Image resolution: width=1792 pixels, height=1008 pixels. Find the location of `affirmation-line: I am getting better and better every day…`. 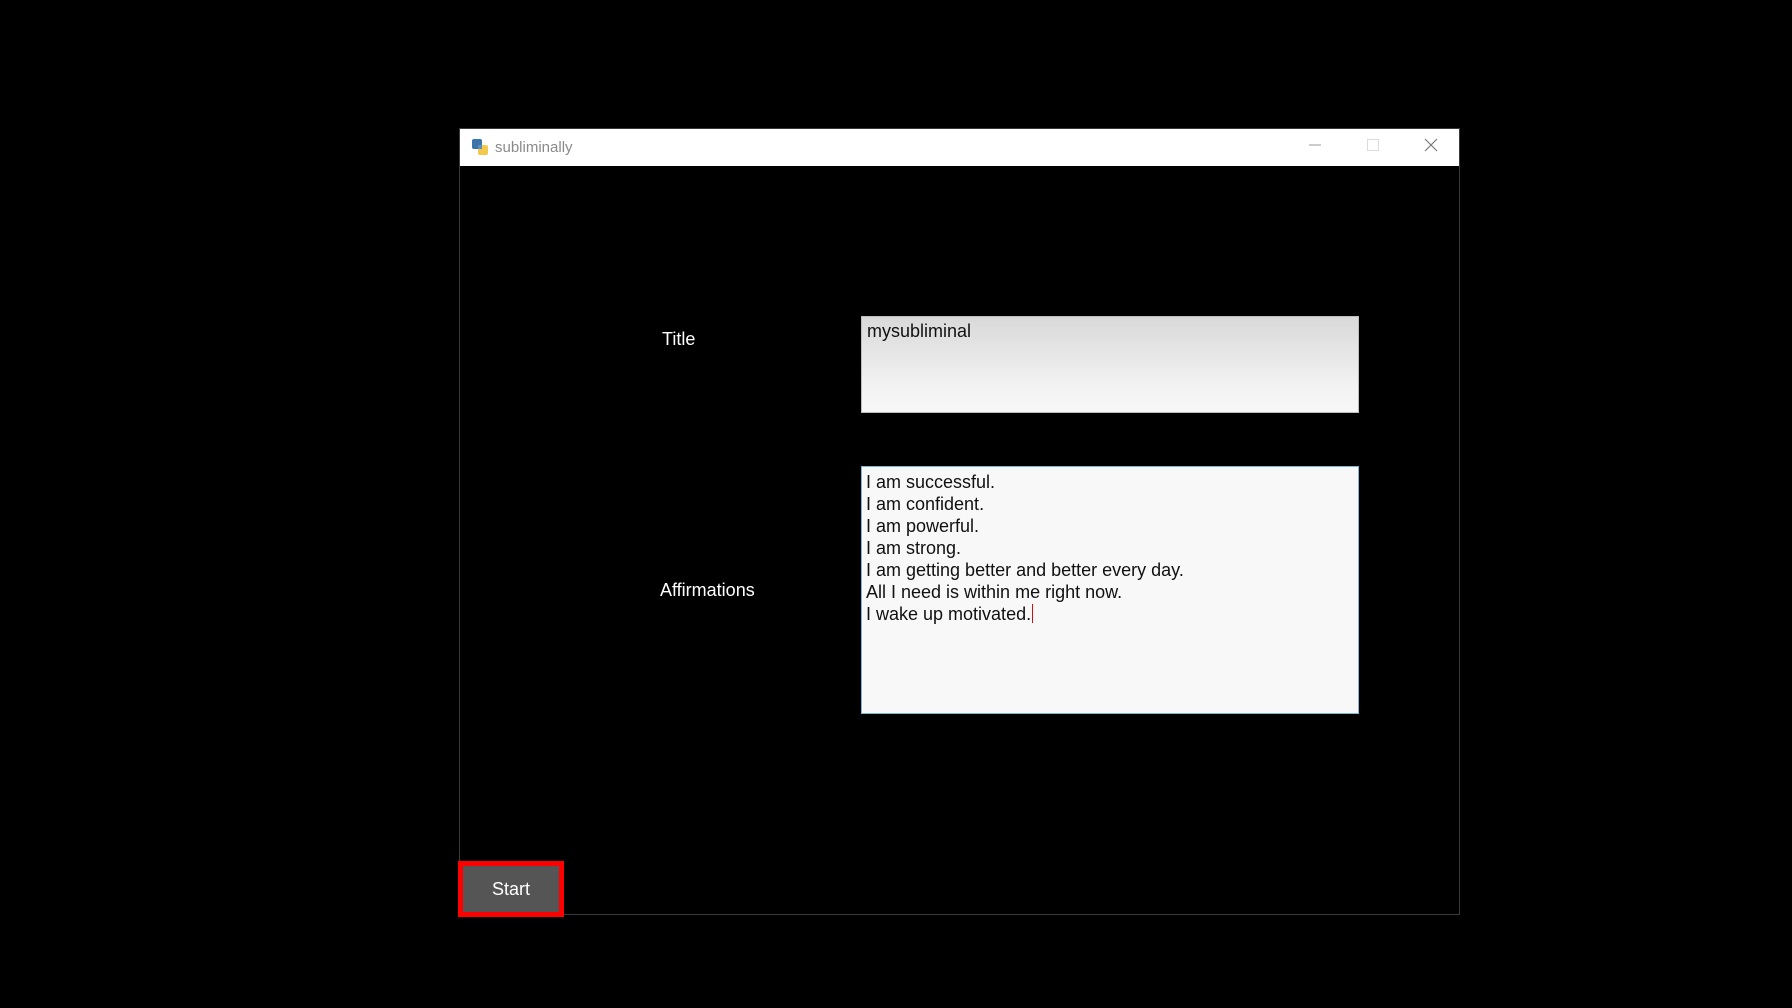

affirmation-line: I am getting better and better every day… is located at coordinates (1025, 570).